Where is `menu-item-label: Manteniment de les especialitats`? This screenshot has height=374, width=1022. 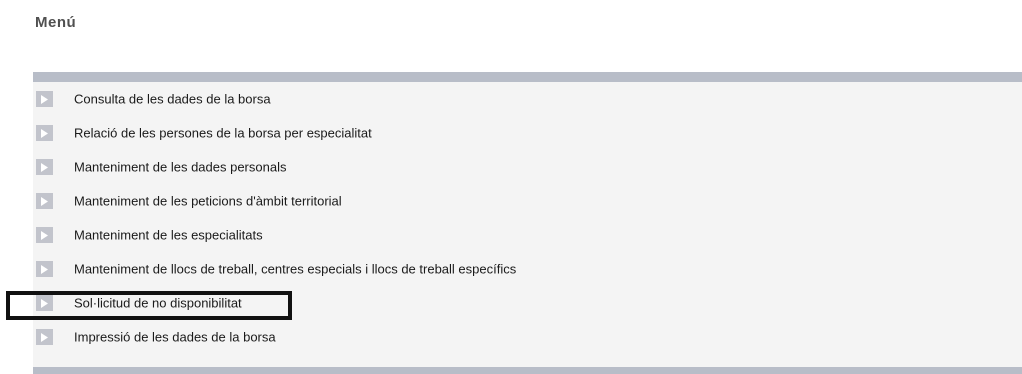 menu-item-label: Manteniment de les especialitats is located at coordinates (168, 235).